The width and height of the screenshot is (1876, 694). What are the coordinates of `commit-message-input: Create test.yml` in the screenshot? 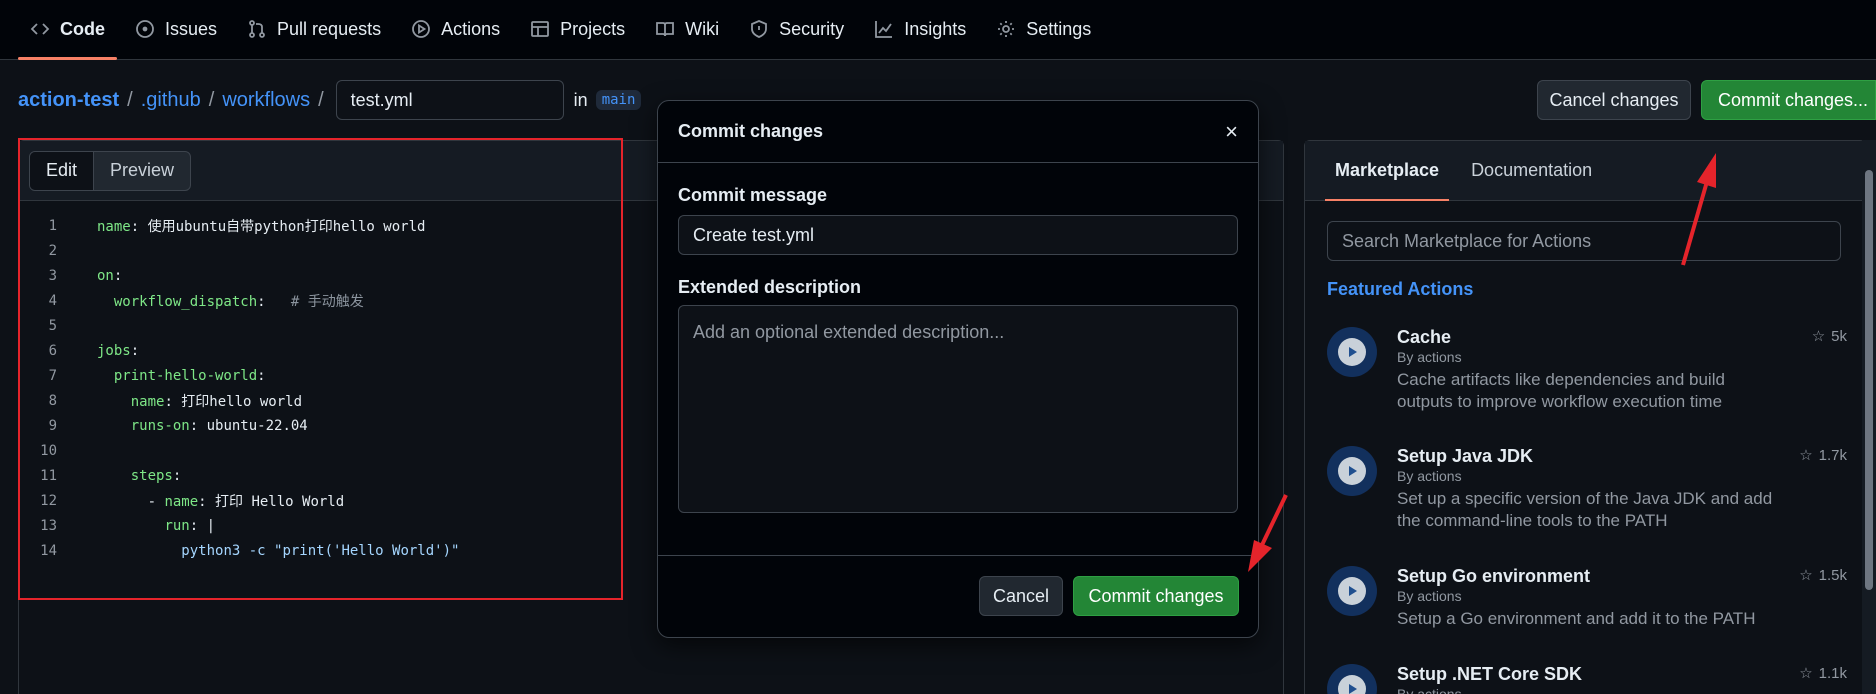 It's located at (958, 235).